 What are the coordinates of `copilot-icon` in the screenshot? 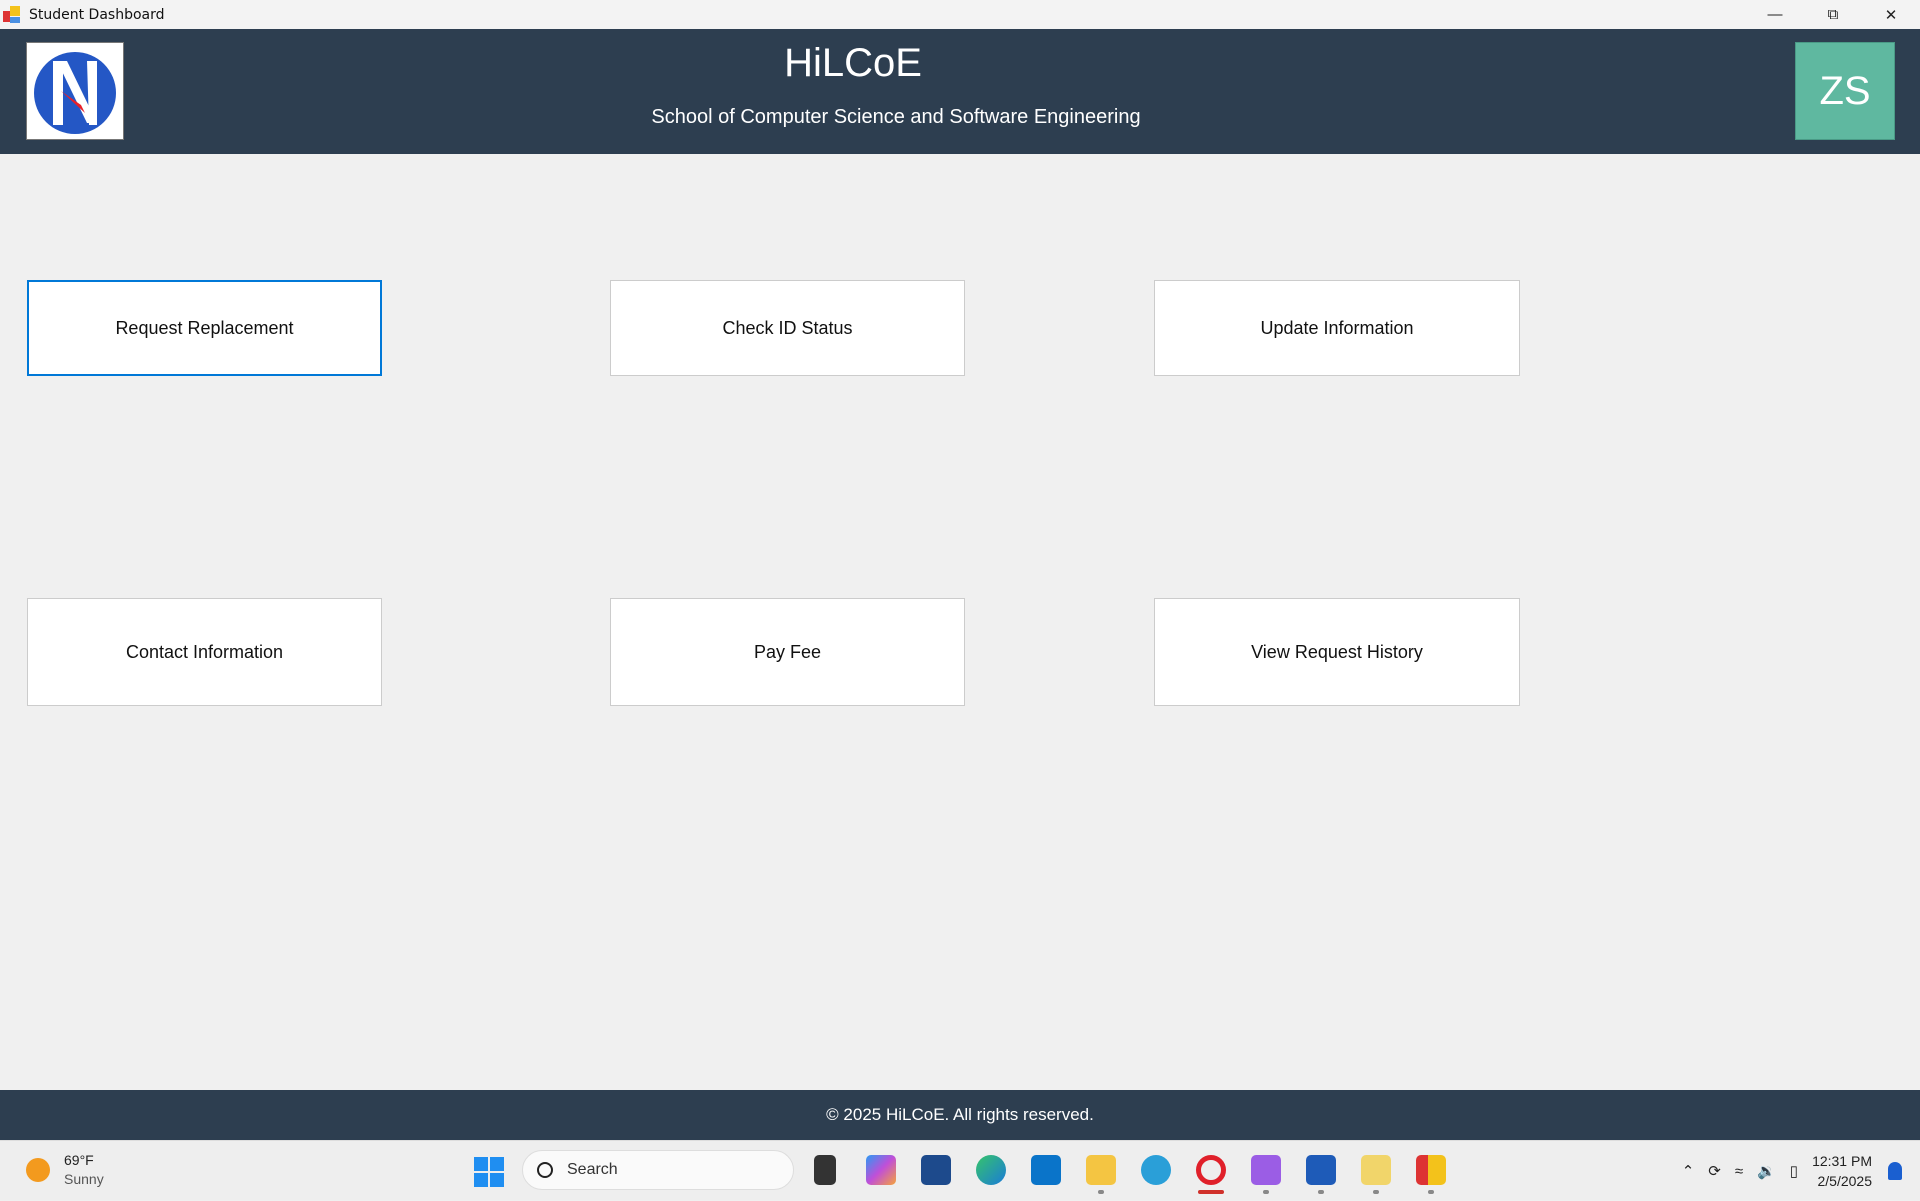 It's located at (881, 1170).